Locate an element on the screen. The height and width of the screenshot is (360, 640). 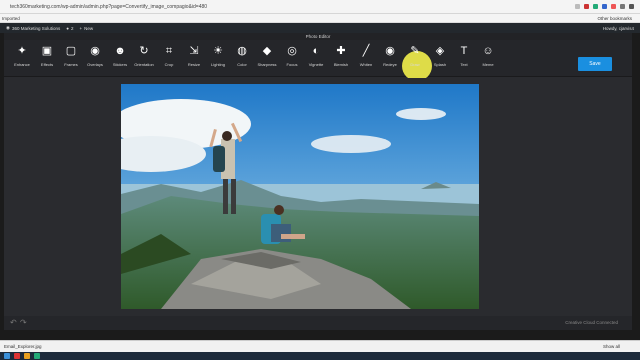
wordpress-icon: ◉ is located at coordinates (8, 27).